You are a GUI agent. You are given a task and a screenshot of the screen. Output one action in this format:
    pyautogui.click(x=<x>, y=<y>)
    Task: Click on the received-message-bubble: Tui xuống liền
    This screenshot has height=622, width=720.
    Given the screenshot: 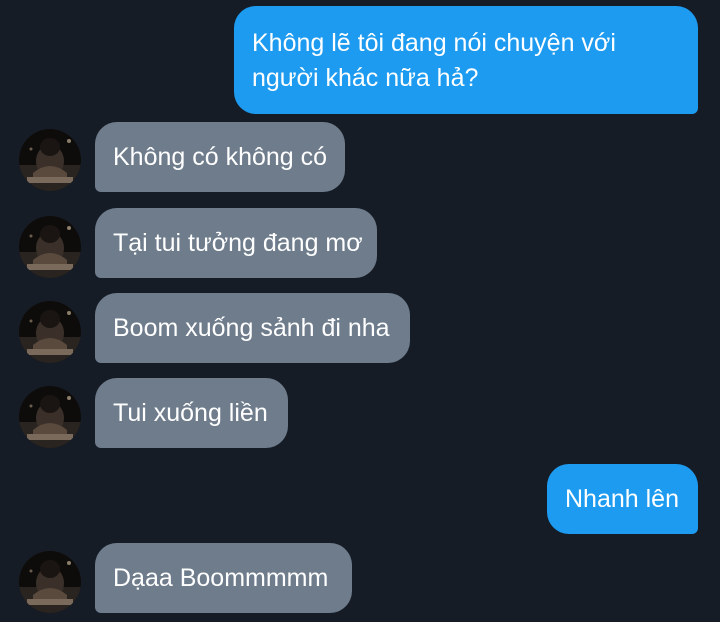 What is the action you would take?
    pyautogui.click(x=191, y=413)
    